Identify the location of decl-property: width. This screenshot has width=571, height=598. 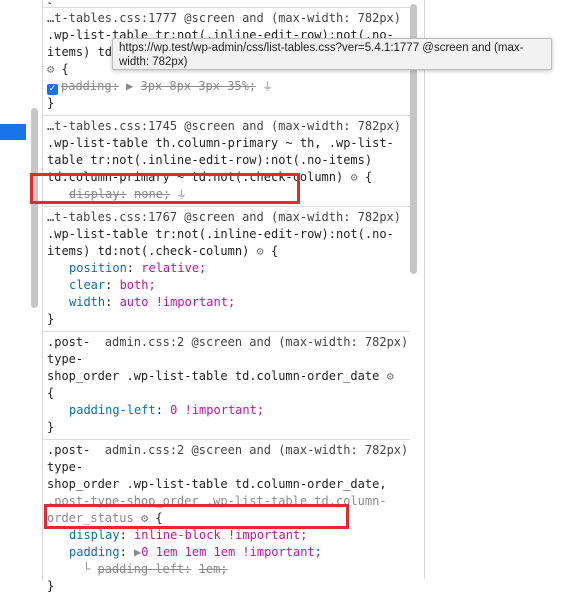
(87, 302).